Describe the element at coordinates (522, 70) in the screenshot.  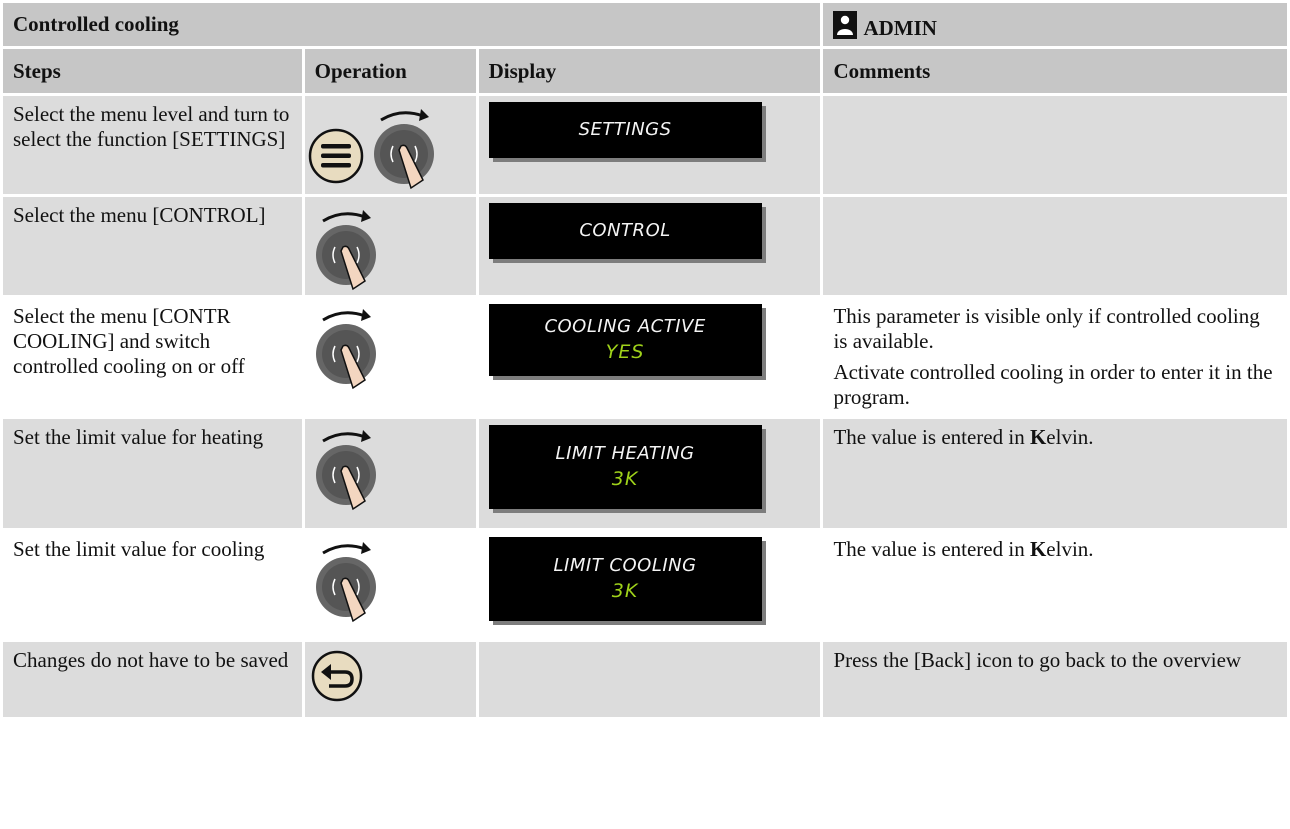
I see `col-display-label: Display` at that location.